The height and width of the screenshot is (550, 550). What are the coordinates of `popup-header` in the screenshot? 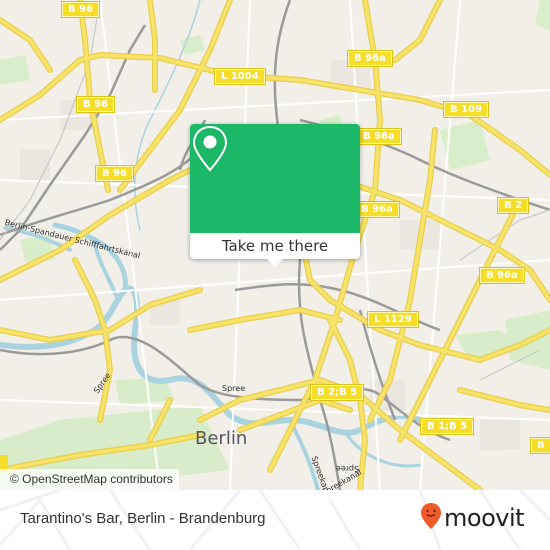 It's located at (275, 178).